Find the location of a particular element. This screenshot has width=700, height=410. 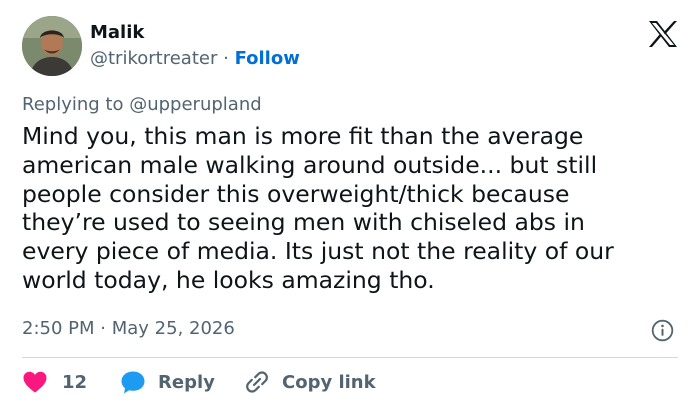

reply-button: Reply is located at coordinates (167, 382).